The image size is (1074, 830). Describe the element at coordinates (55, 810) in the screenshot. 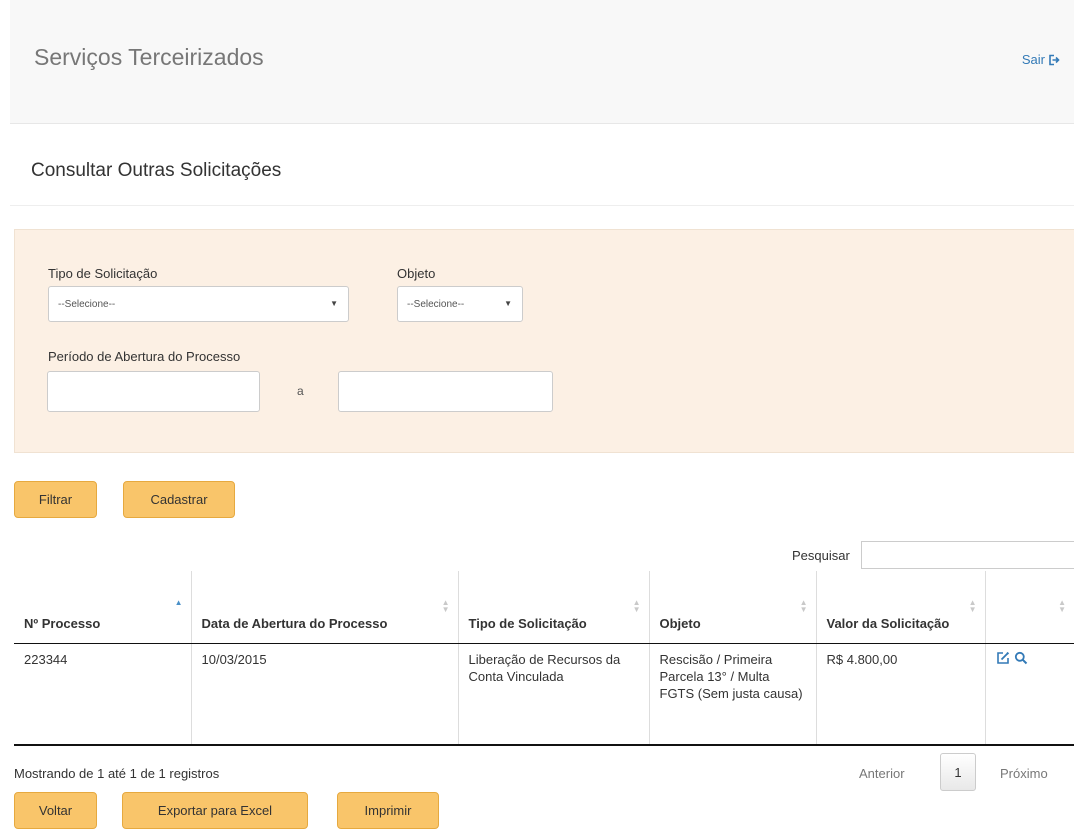

I see `voltar-button: Voltar` at that location.